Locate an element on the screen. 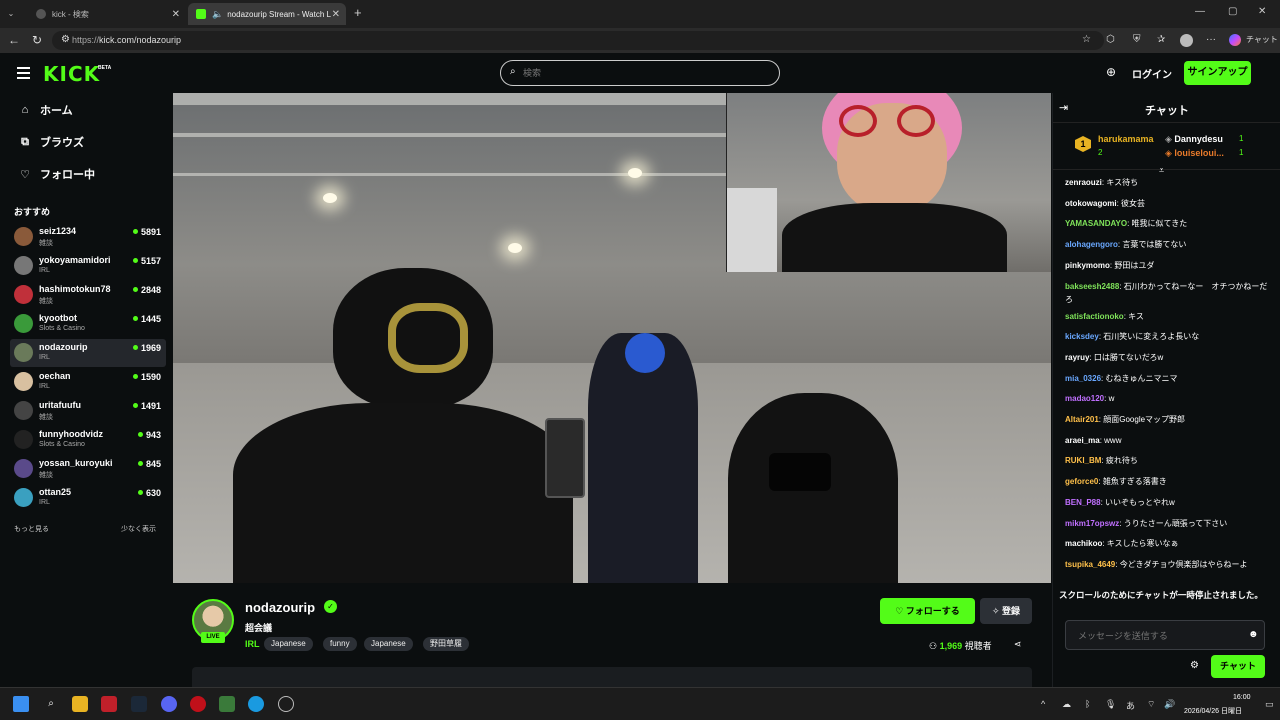 This screenshot has height=720, width=1280. chat-username: mia_0326 is located at coordinates (1083, 378).